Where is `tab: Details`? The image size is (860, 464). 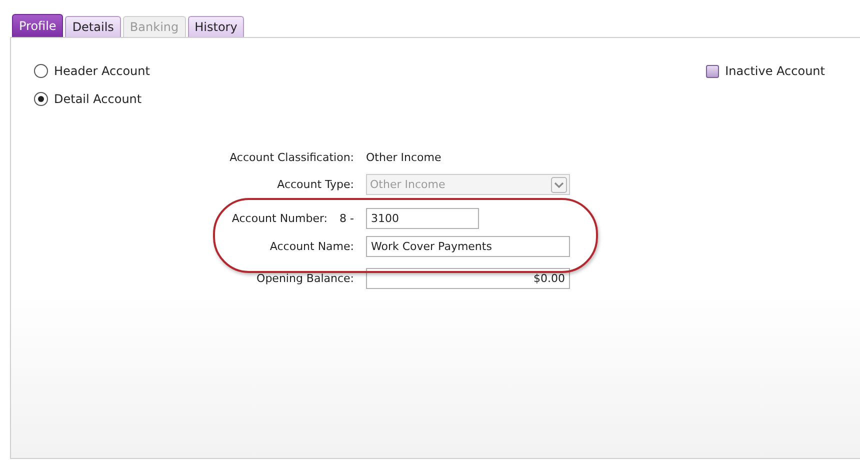
tab: Details is located at coordinates (93, 26).